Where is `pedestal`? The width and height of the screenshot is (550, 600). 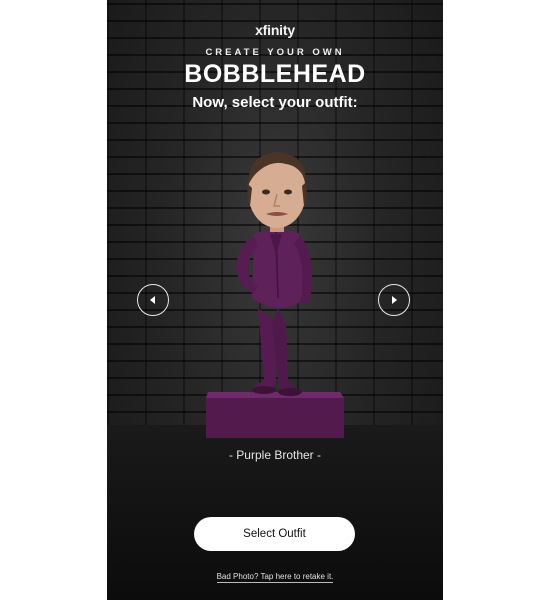 pedestal is located at coordinates (275, 415).